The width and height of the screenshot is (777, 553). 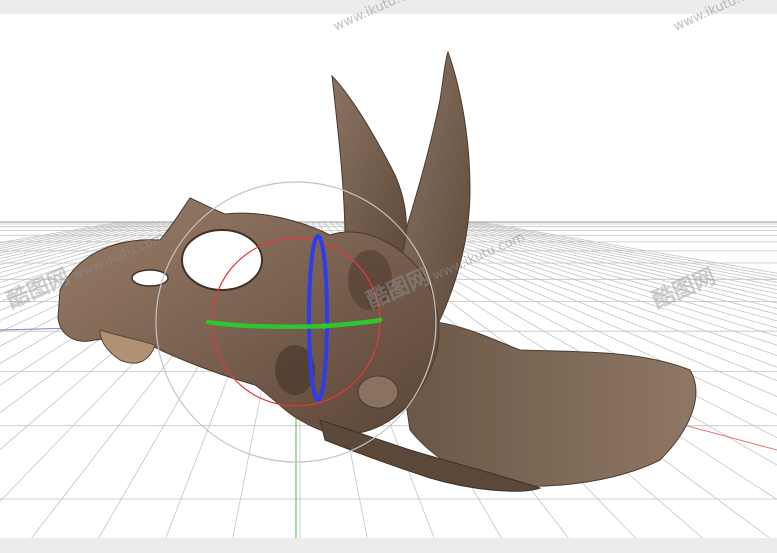 What do you see at coordinates (388, 545) in the screenshot?
I see `viewport-bottom-bar` at bounding box center [388, 545].